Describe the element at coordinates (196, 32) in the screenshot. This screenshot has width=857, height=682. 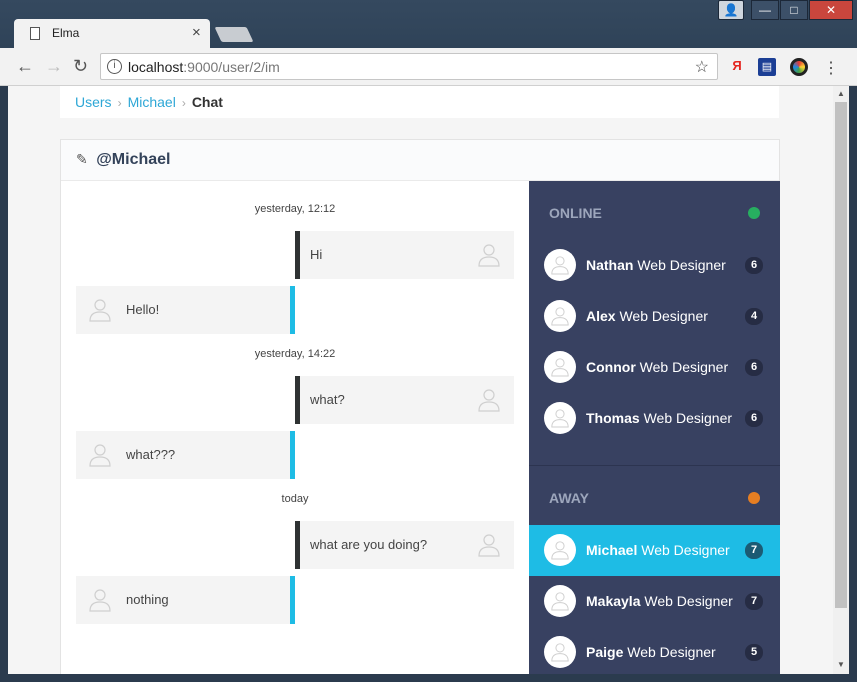
I see `tab-close-button: ×` at that location.